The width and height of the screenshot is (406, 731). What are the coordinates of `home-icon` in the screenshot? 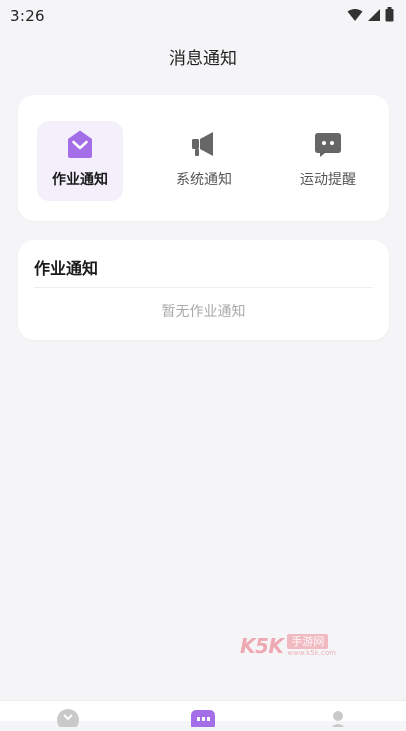 It's located at (68, 719).